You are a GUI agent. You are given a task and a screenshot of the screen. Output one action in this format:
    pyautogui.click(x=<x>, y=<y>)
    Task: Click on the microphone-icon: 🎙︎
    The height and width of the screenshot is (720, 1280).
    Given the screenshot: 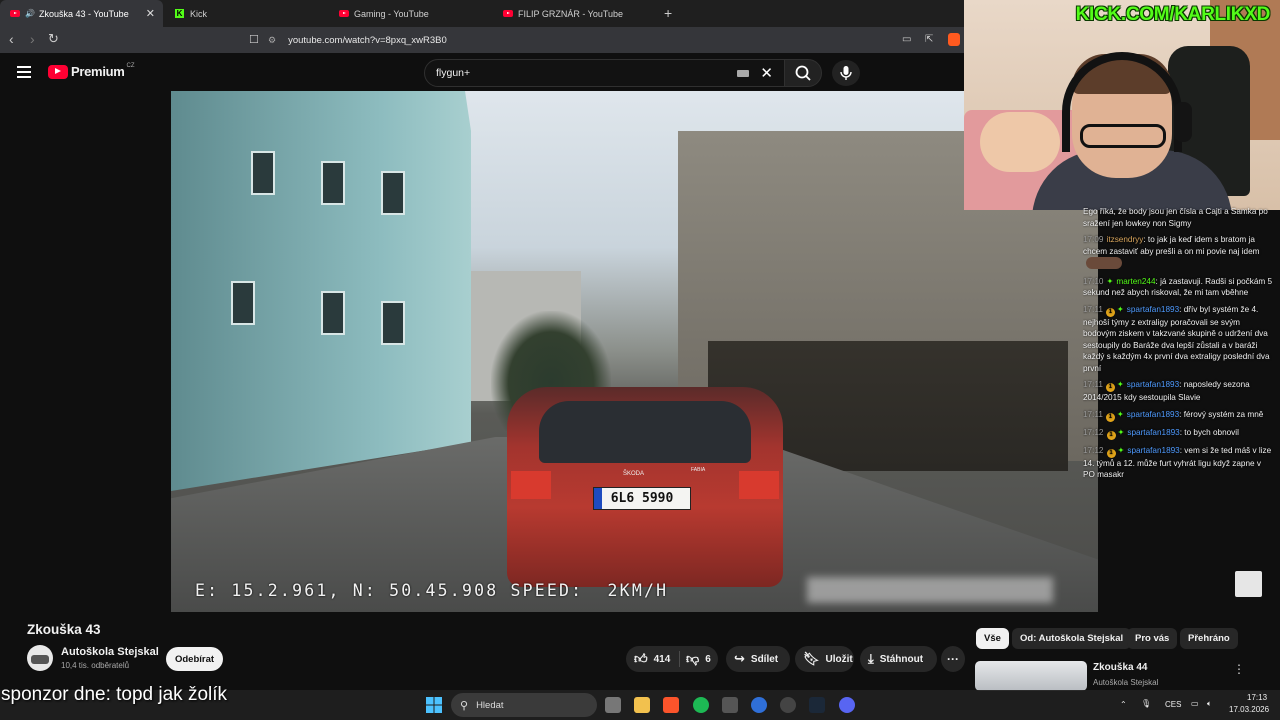 What is the action you would take?
    pyautogui.click(x=1146, y=703)
    